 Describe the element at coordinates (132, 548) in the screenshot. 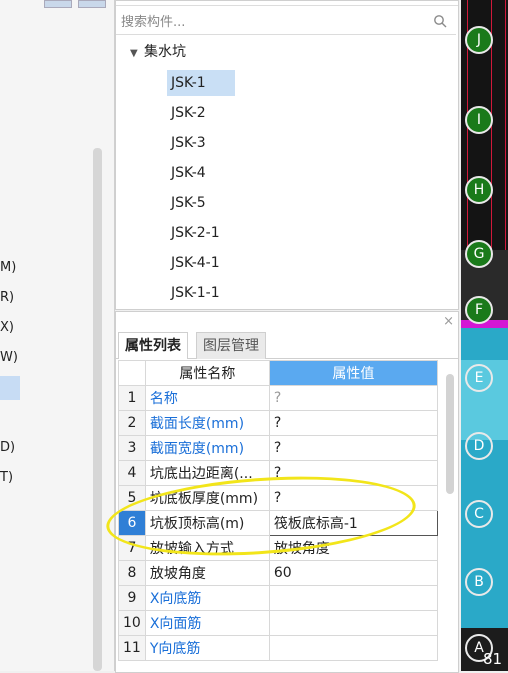

I see `row-index: 7` at that location.